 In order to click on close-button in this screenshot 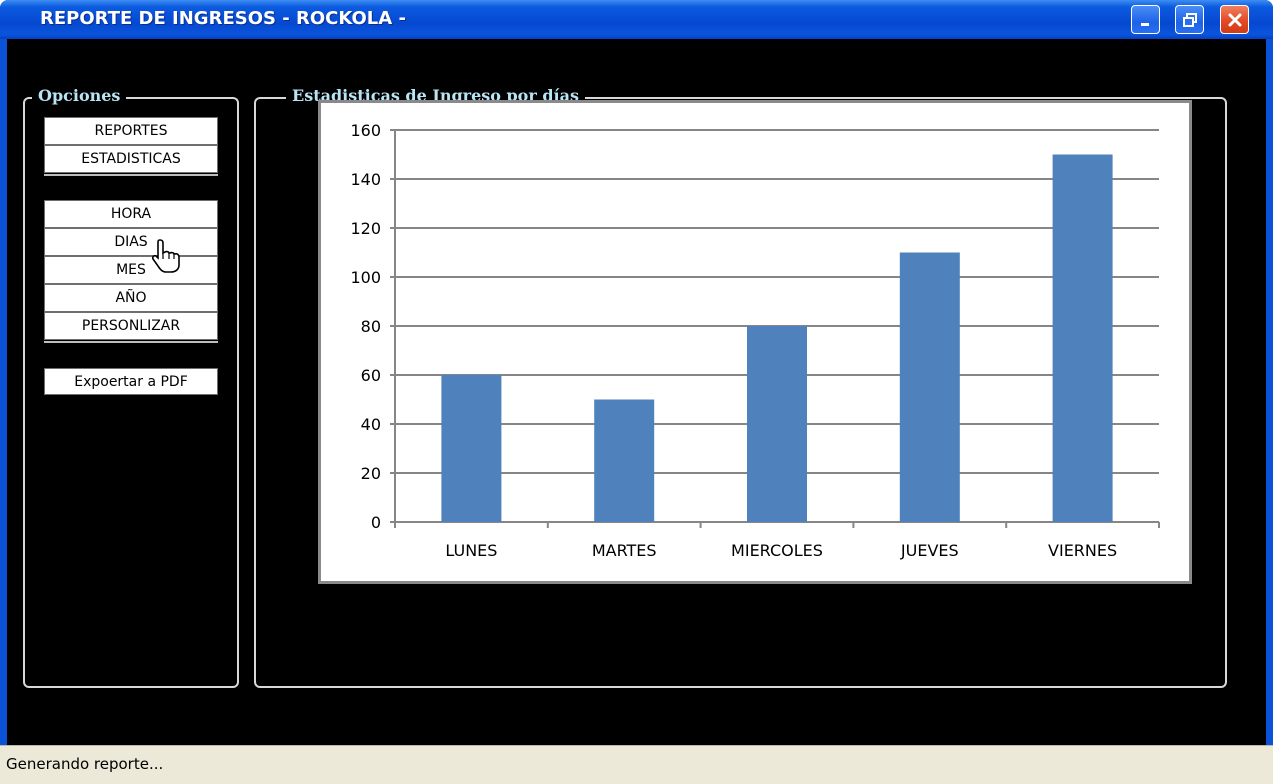, I will do `click(1234, 19)`.